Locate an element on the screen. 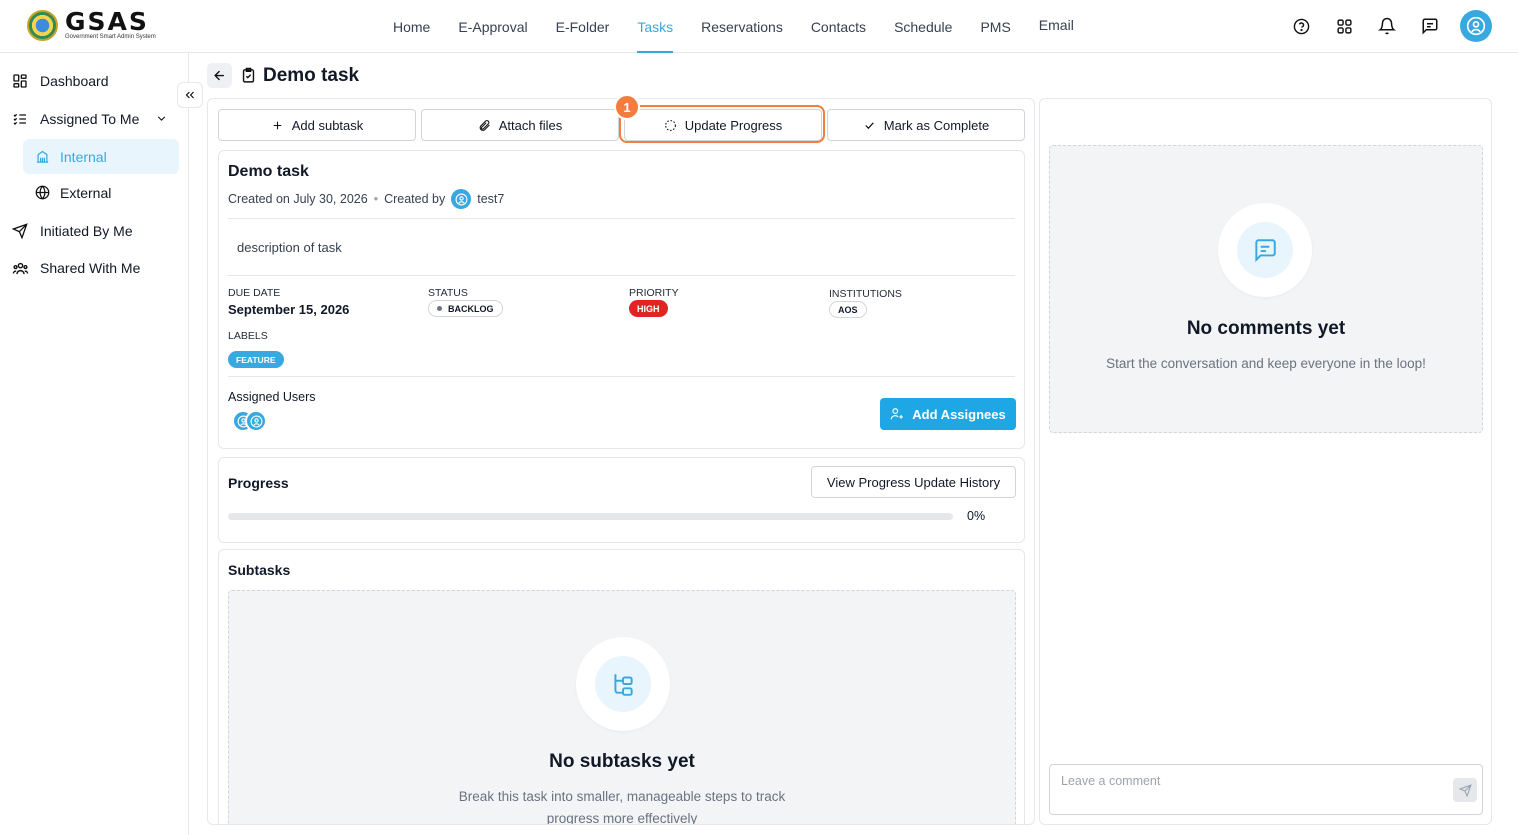  nav-tasks: Tasks is located at coordinates (655, 26).